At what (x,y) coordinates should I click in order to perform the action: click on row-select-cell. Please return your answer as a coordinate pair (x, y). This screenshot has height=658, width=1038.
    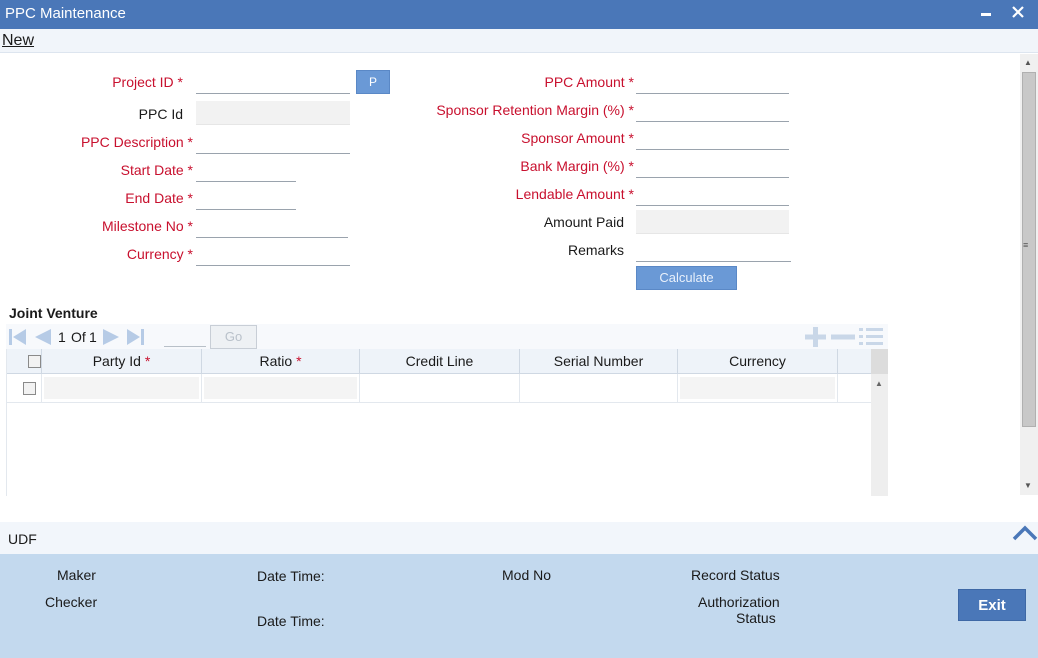
    Looking at the image, I should click on (24, 388).